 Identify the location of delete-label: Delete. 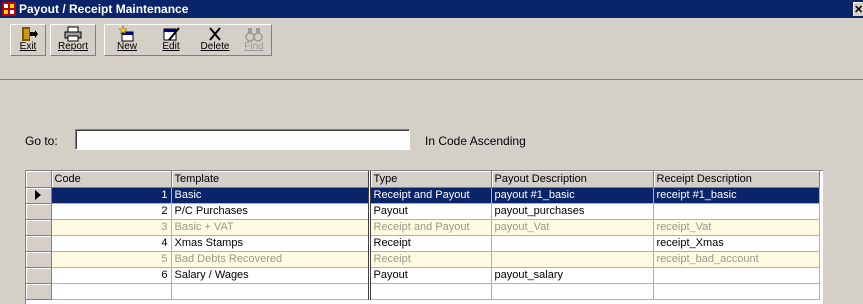
(215, 46).